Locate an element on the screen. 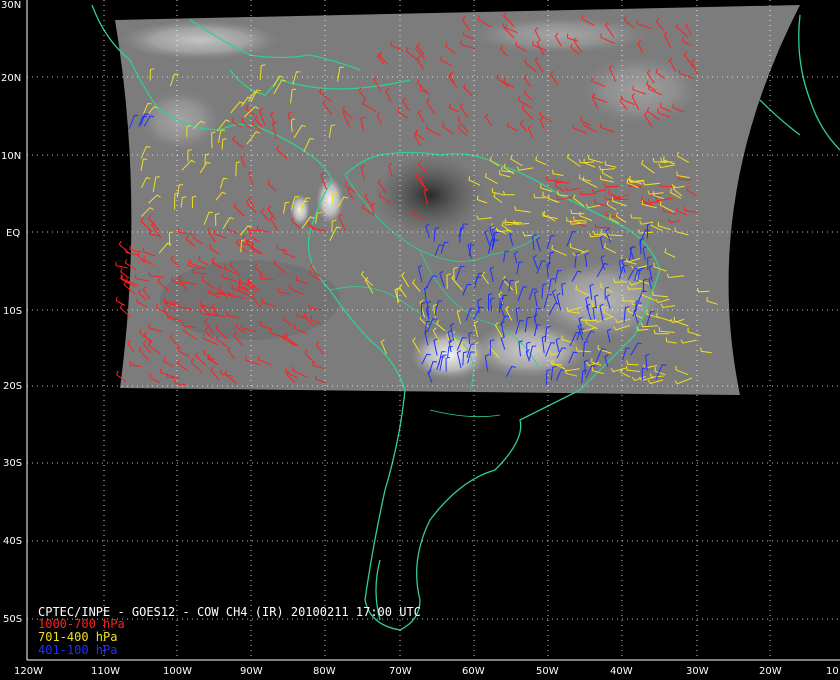  lon-label: 60W is located at coordinates (473, 671).